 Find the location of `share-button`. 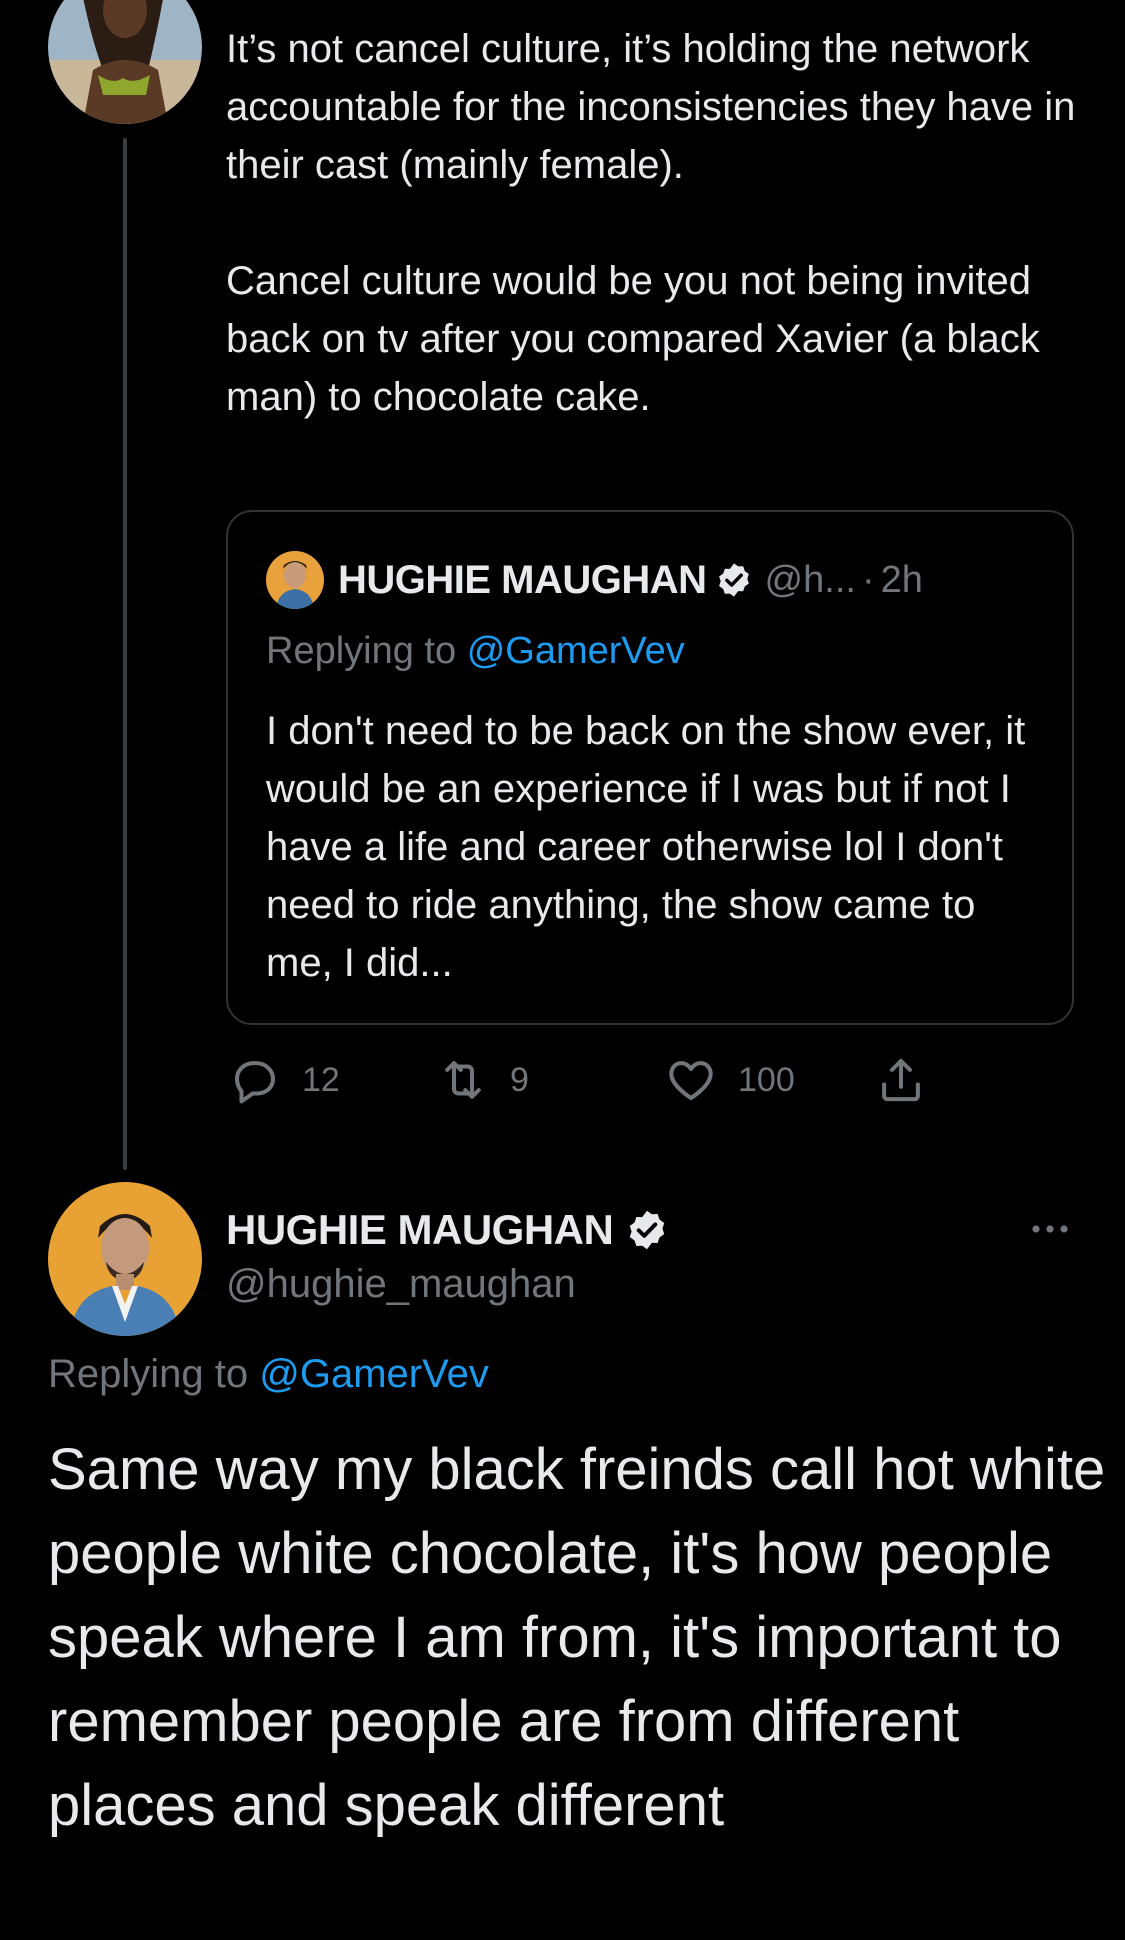

share-button is located at coordinates (901, 1080).